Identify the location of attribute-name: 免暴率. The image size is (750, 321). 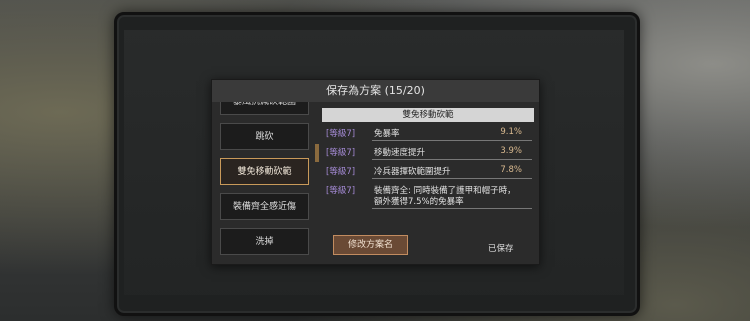
(387, 134).